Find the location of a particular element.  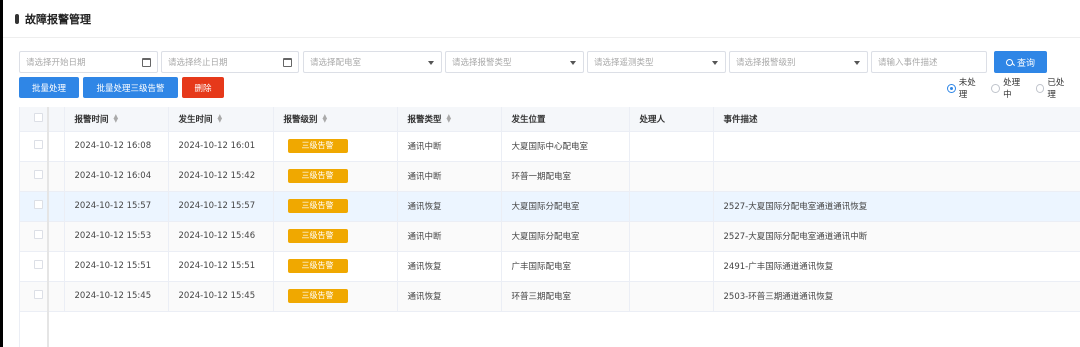

desc-cell: 2527-大夏国际分配电室通道通讯恢复 is located at coordinates (896, 206).